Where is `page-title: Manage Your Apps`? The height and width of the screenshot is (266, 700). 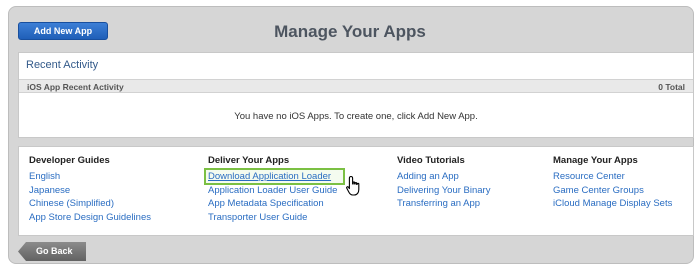
page-title: Manage Your Apps is located at coordinates (350, 31).